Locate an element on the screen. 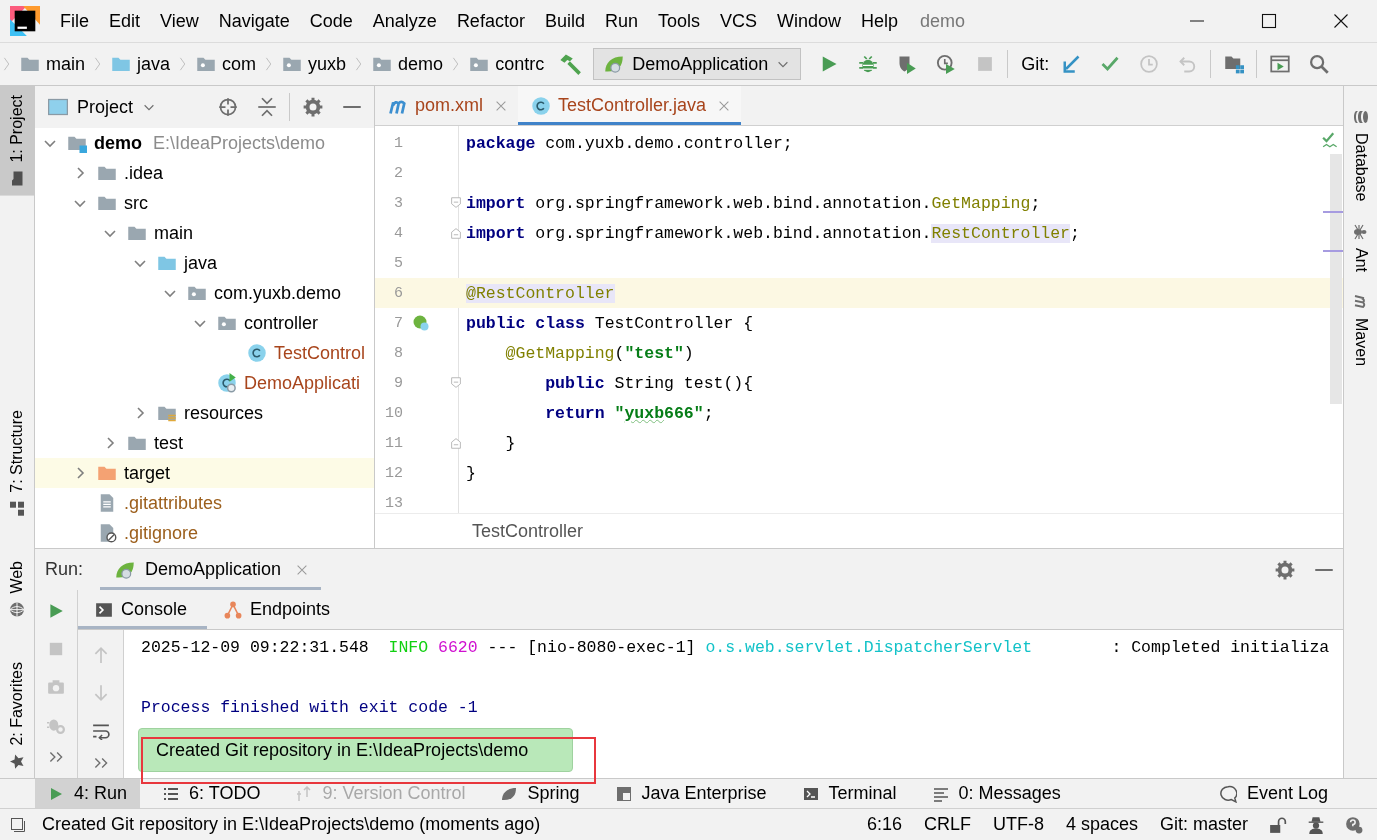  menu-item: File is located at coordinates (74, 21).